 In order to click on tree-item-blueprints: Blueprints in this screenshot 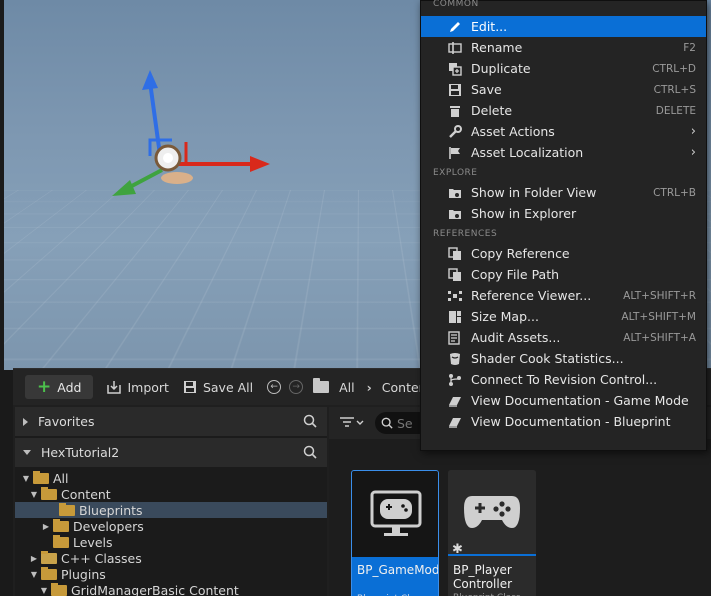, I will do `click(171, 510)`.